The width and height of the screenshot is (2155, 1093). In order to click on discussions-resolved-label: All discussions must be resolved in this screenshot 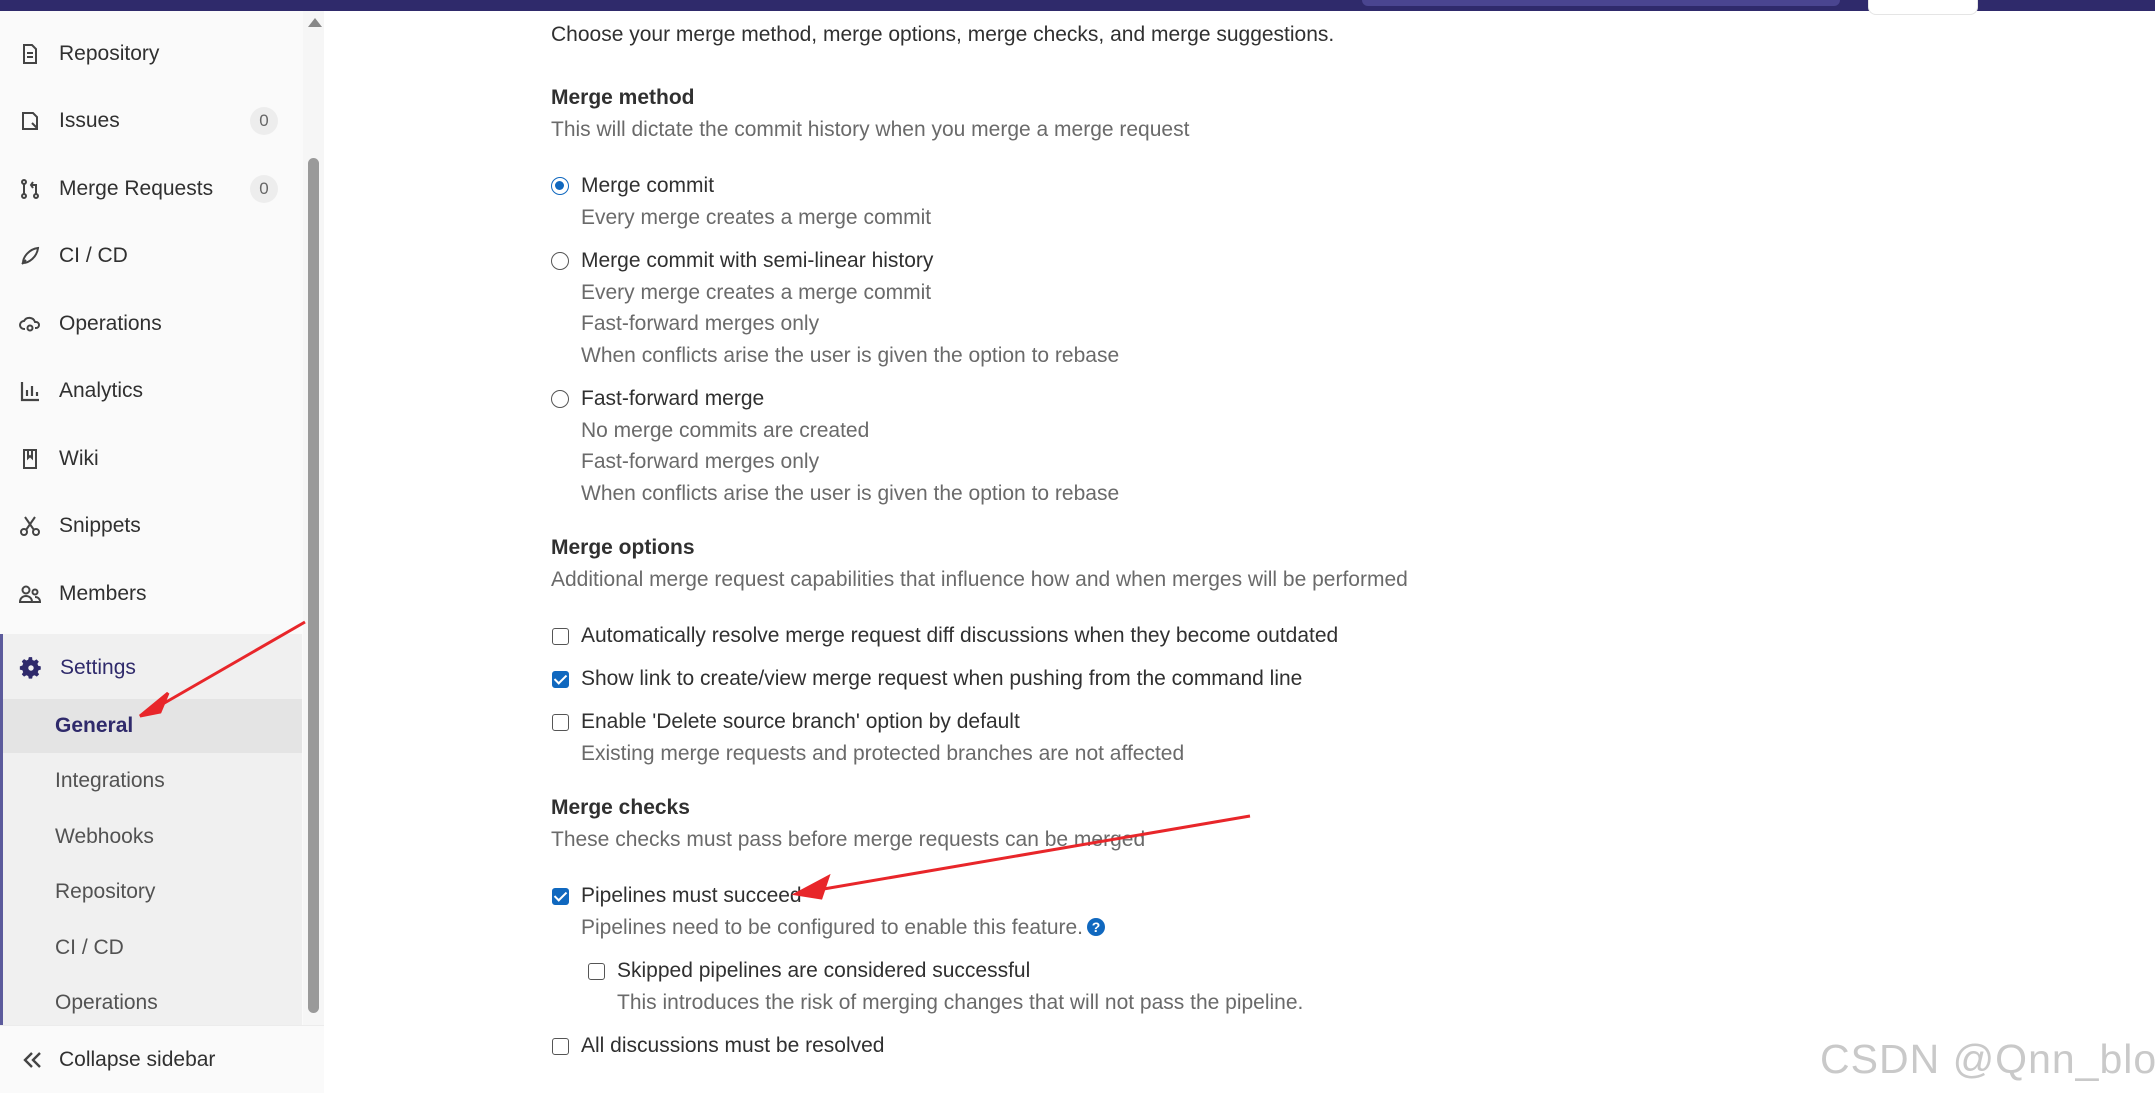, I will do `click(732, 1046)`.